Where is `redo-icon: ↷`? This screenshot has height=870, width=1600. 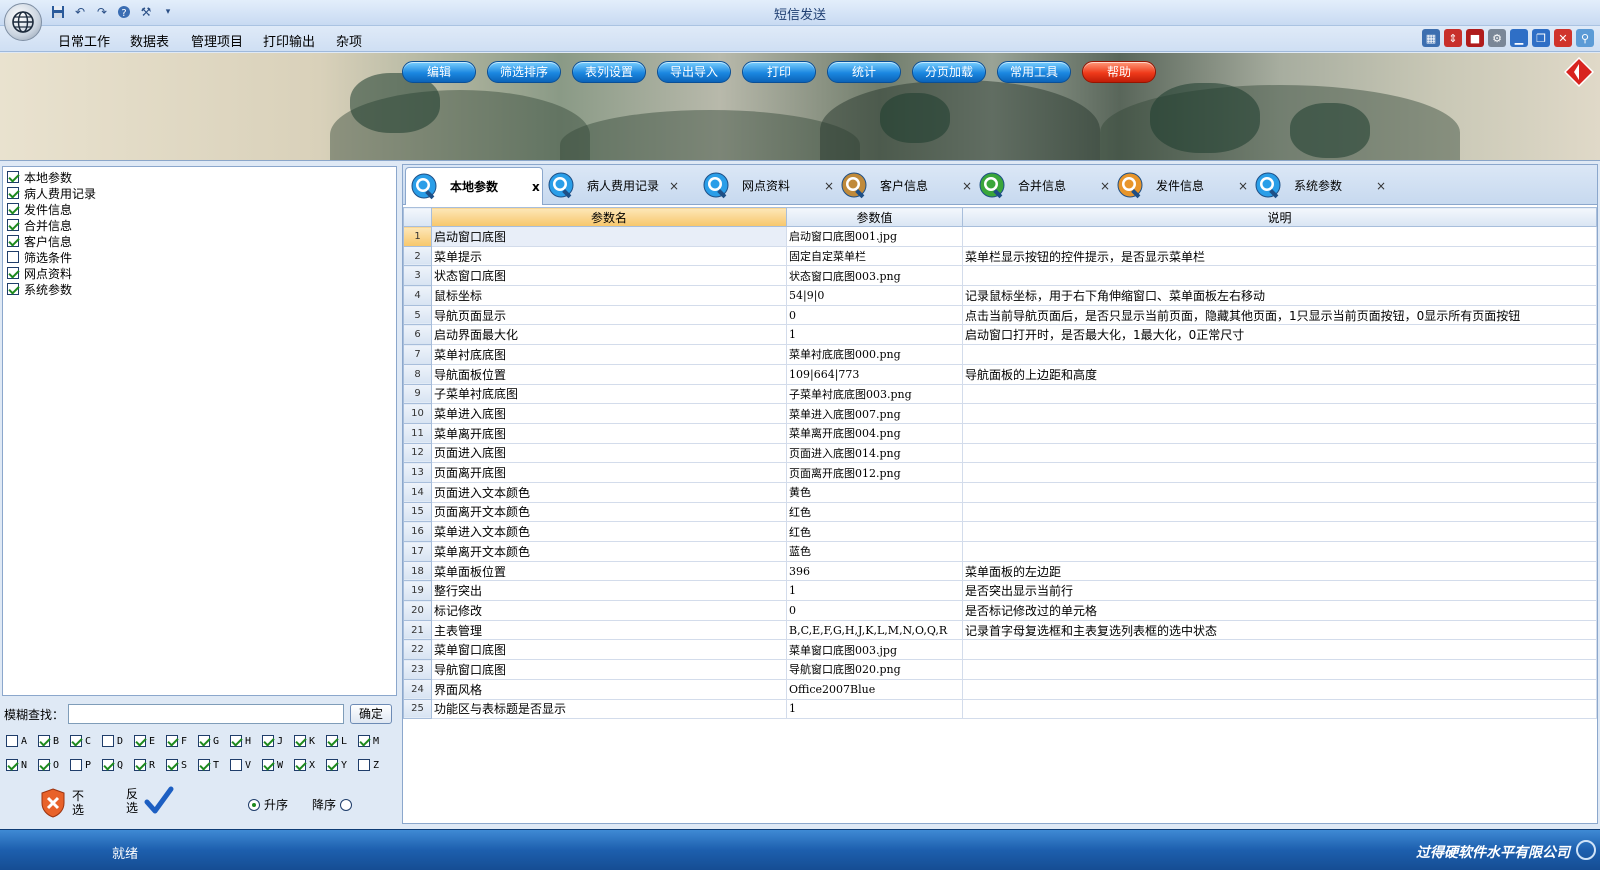
redo-icon: ↷ is located at coordinates (102, 12).